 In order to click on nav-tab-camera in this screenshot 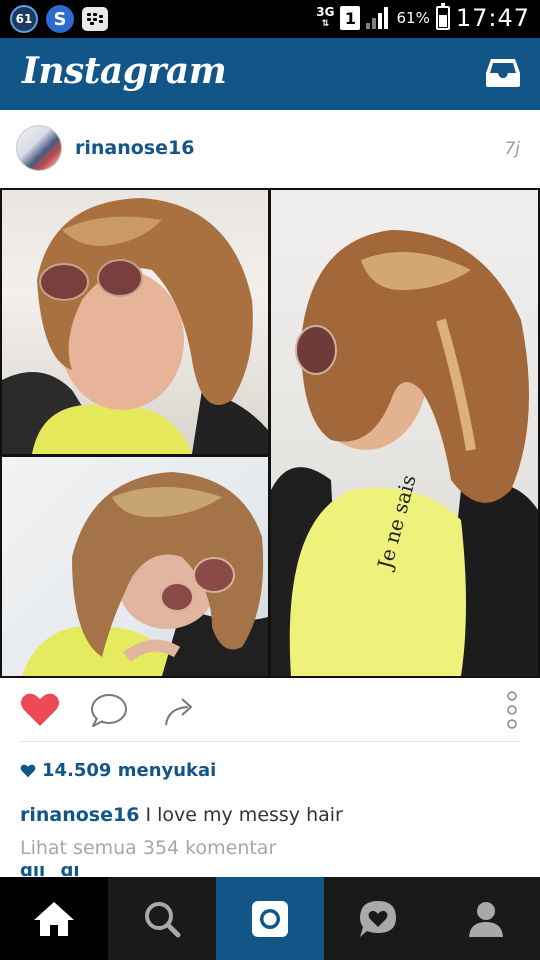, I will do `click(270, 918)`.